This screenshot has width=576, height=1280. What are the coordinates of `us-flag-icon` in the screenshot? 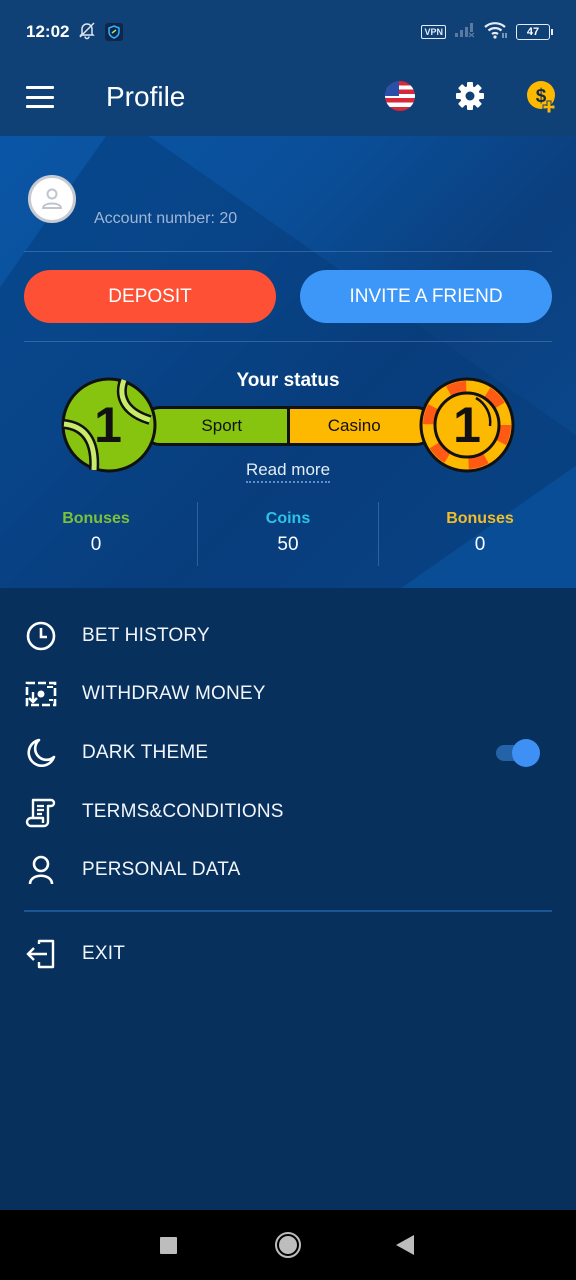 It's located at (400, 96).